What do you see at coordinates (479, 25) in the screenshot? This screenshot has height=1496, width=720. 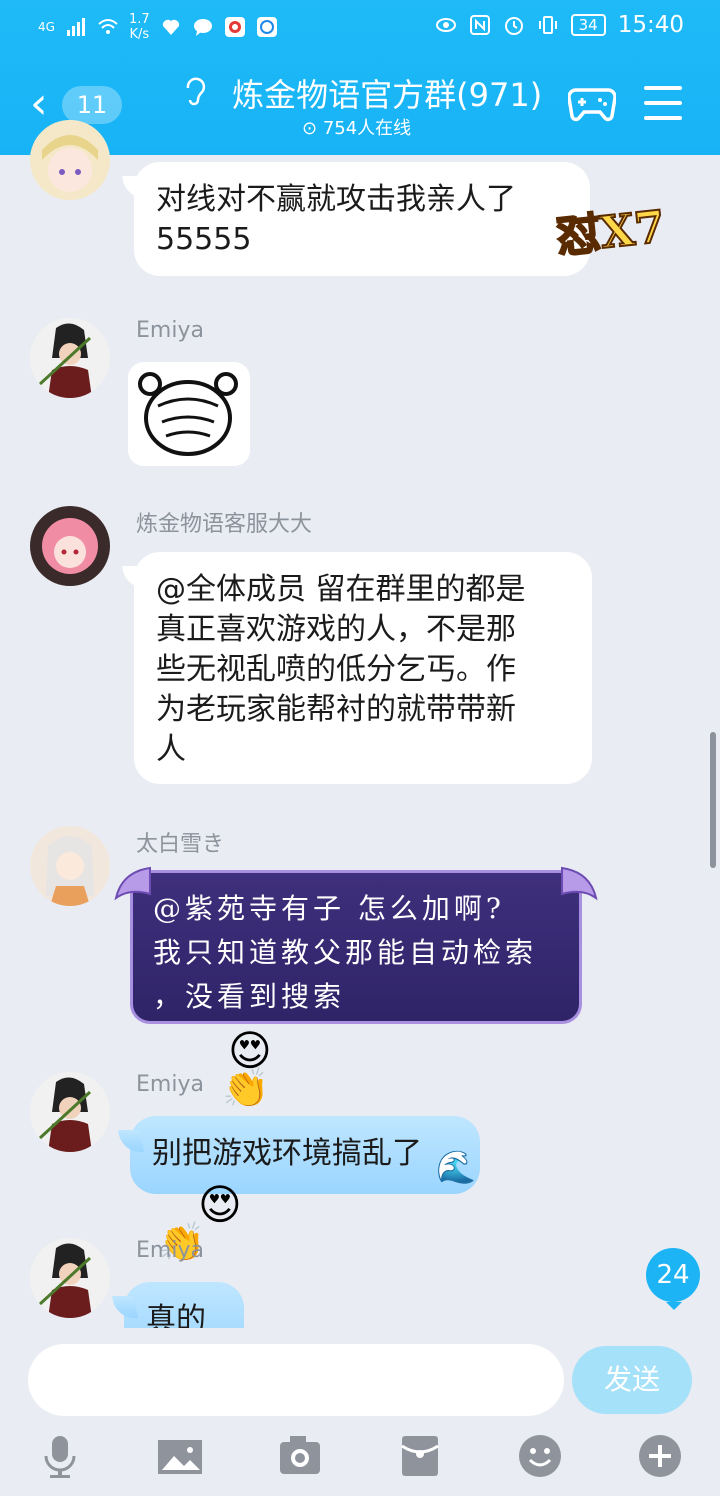 I see `nfc-icon` at bounding box center [479, 25].